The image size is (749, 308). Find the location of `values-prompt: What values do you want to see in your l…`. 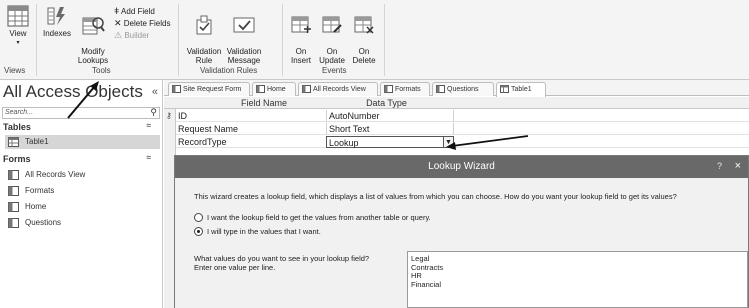

values-prompt: What values do you want to see in your l… is located at coordinates (301, 263).